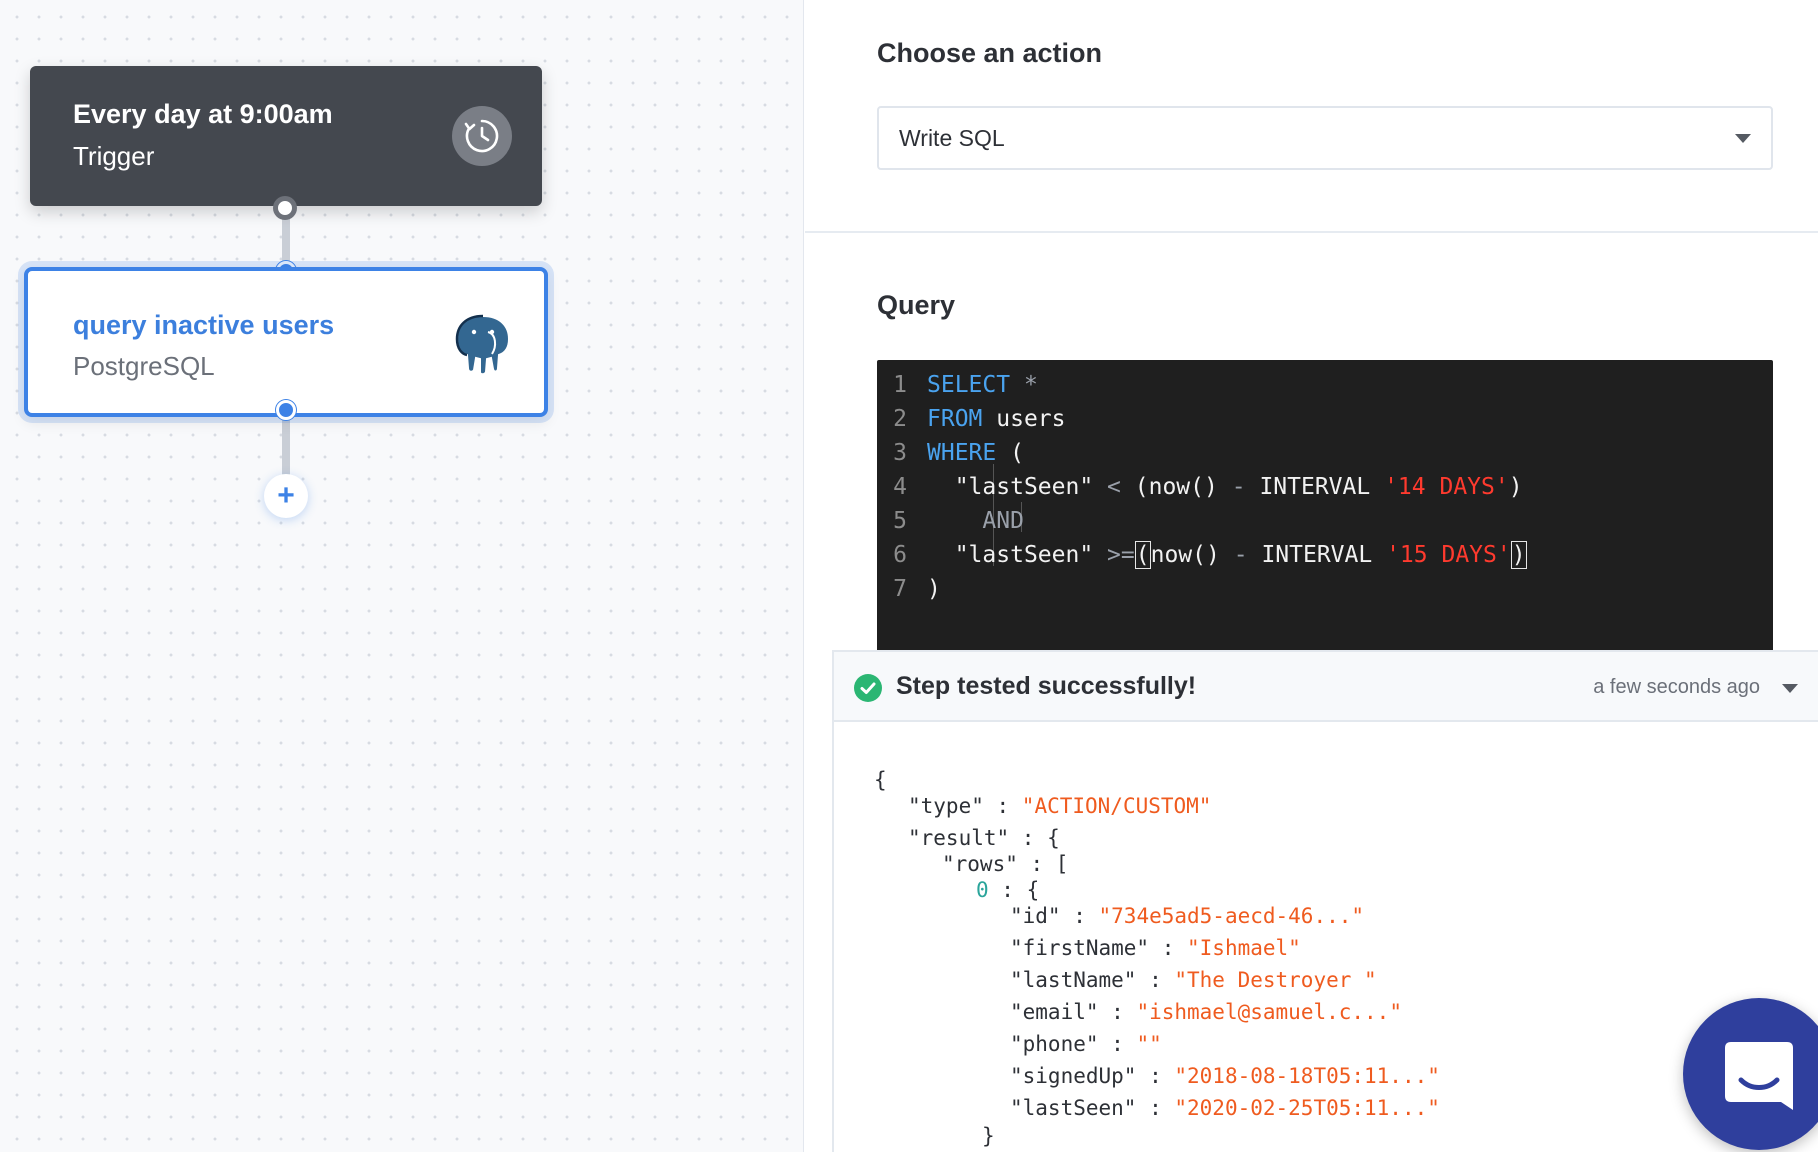 This screenshot has width=1818, height=1152. Describe the element at coordinates (1176, 487) in the screenshot. I see `sql-token: (now()` at that location.